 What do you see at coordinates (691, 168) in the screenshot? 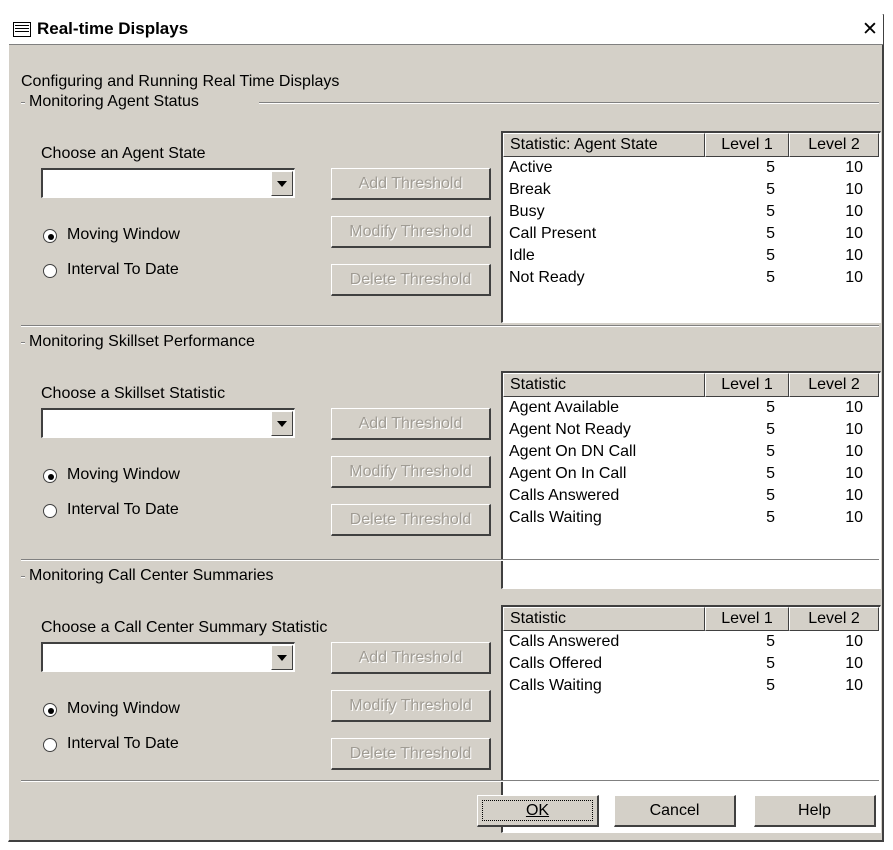
I see `table-row: Active 5 10` at bounding box center [691, 168].